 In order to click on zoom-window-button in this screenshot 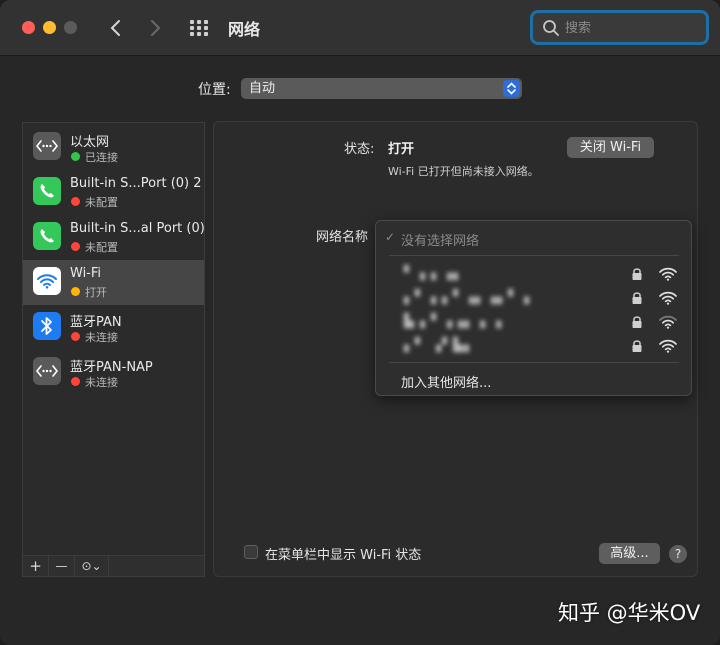, I will do `click(70, 27)`.